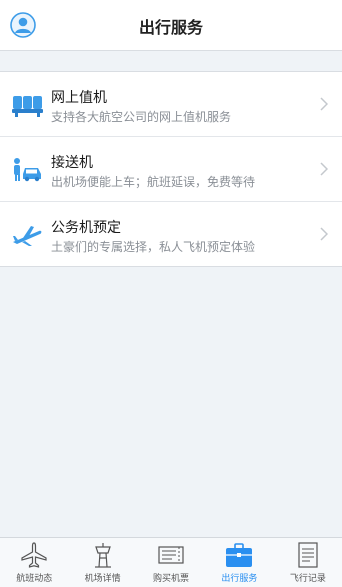  I want to click on bottom-tab-bar: 航班动态 机场详情 购买机票 出行服务 飞行记录, so click(171, 562).